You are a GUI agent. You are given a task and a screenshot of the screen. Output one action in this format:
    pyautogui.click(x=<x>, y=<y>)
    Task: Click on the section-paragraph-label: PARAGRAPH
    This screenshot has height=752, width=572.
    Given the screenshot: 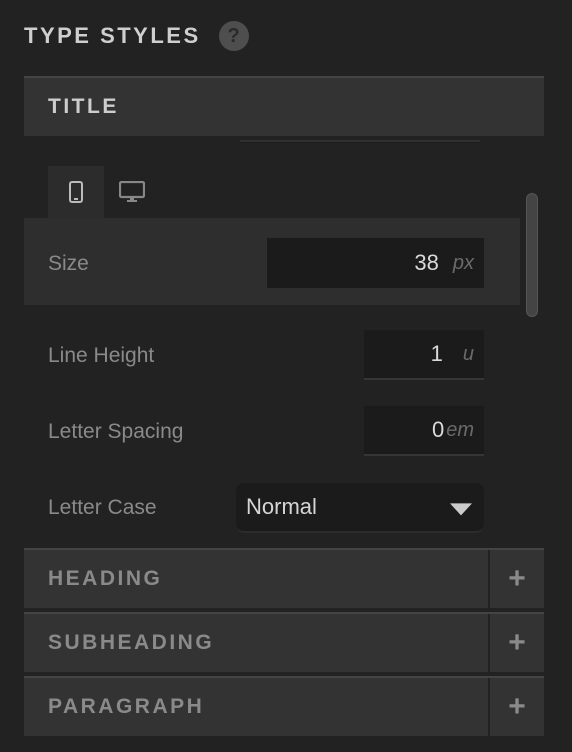 What is the action you would take?
    pyautogui.click(x=126, y=706)
    